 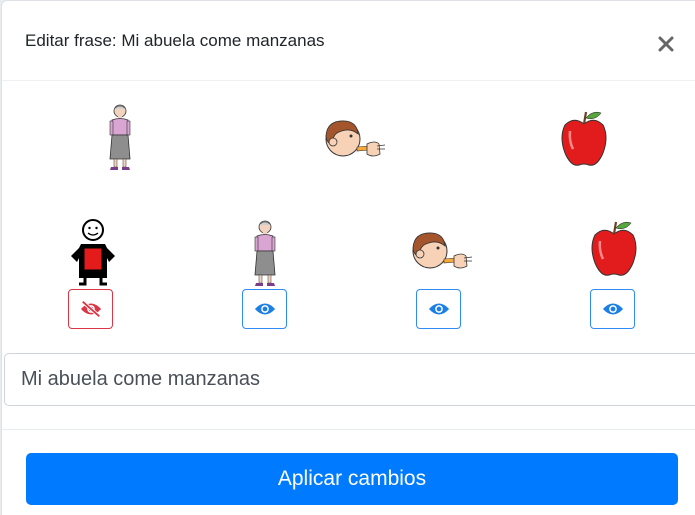 I want to click on footer-divider, so click(x=348, y=429).